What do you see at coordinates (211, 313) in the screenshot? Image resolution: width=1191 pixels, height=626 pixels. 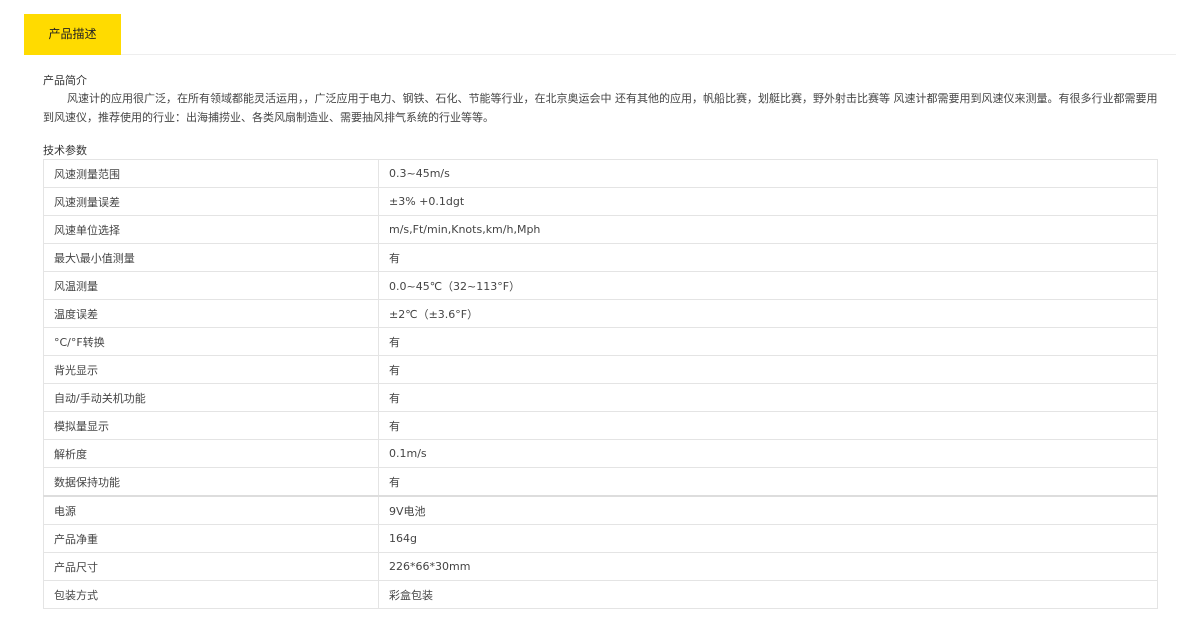 I see `spec-name: 温度误差` at bounding box center [211, 313].